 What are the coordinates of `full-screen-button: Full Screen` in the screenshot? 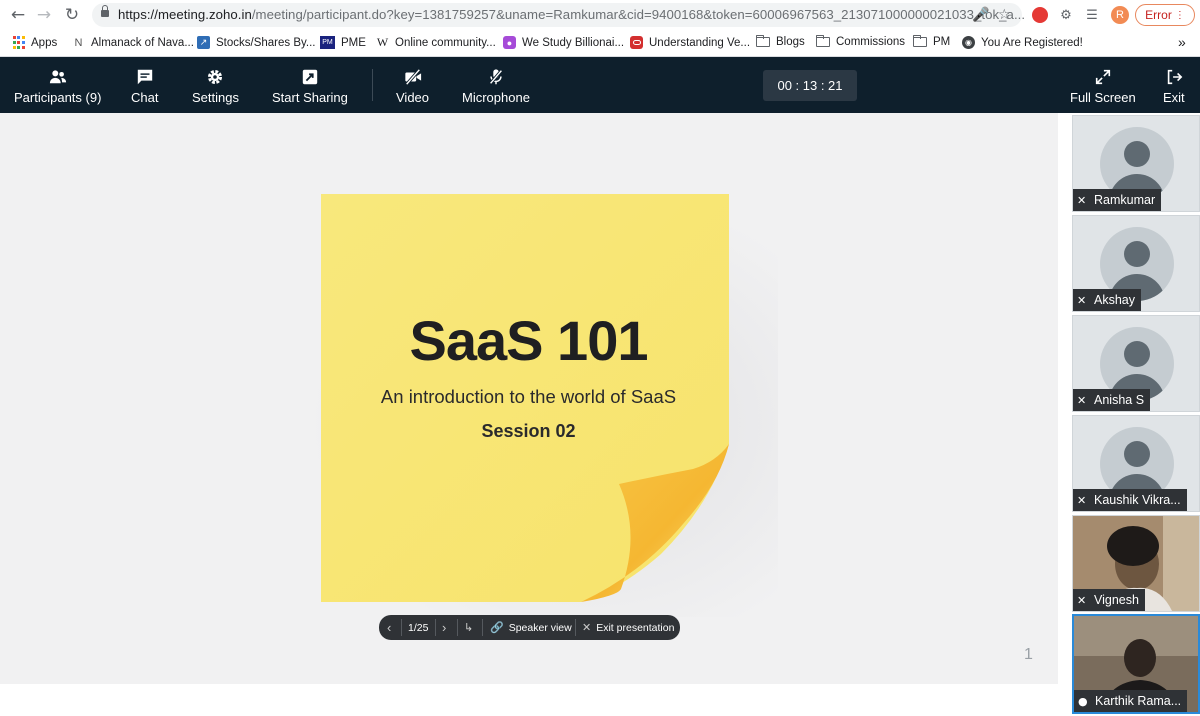 It's located at (1103, 85).